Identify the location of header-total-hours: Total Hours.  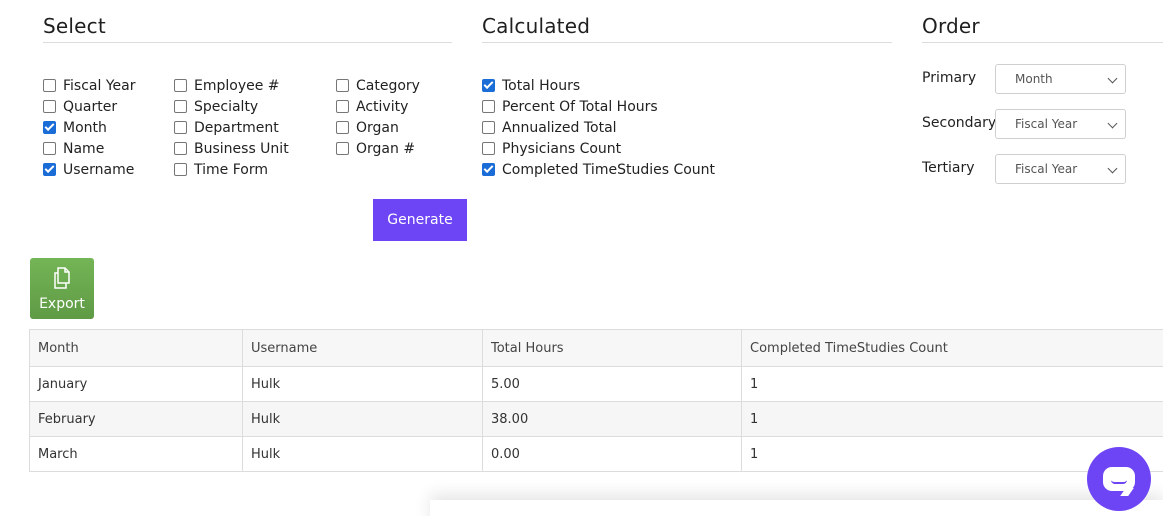
(612, 348).